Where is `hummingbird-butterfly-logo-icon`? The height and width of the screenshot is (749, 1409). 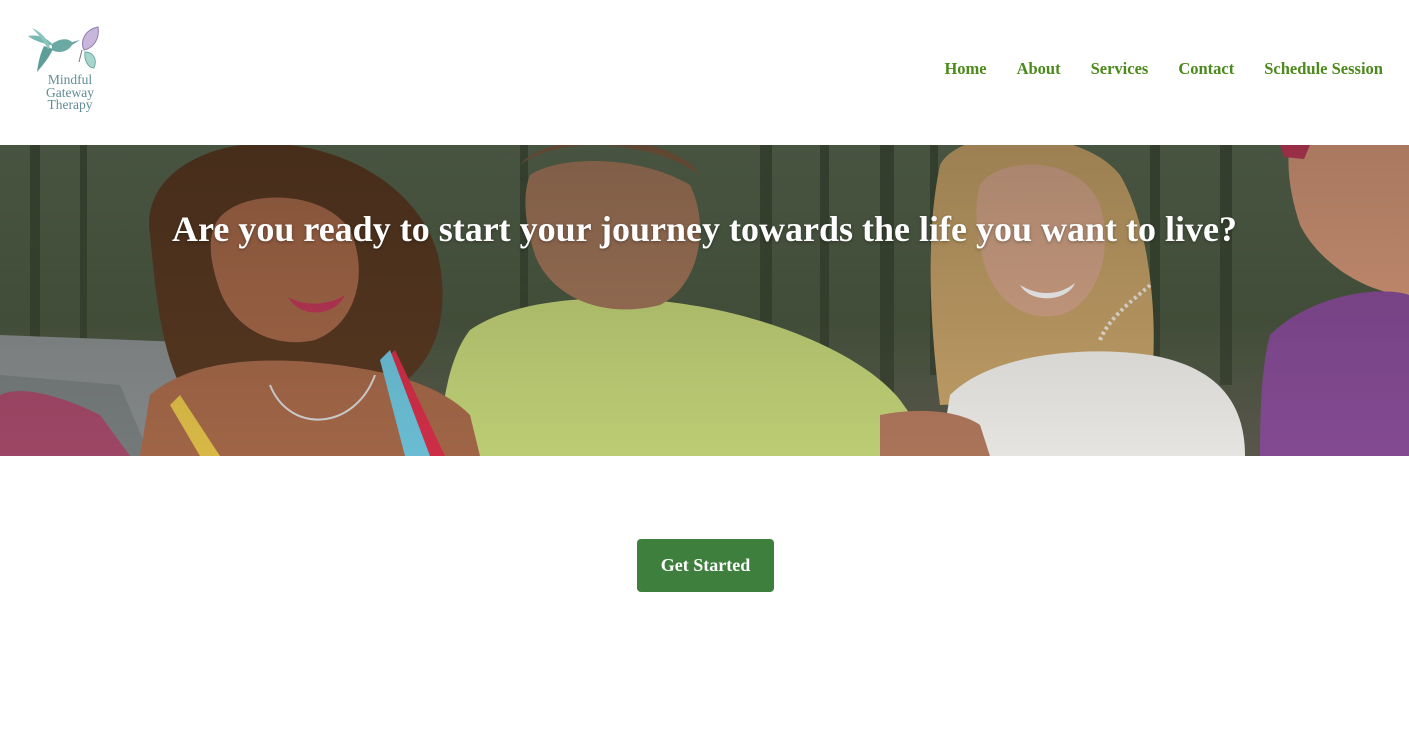
hummingbird-butterfly-logo-icon is located at coordinates (63, 49).